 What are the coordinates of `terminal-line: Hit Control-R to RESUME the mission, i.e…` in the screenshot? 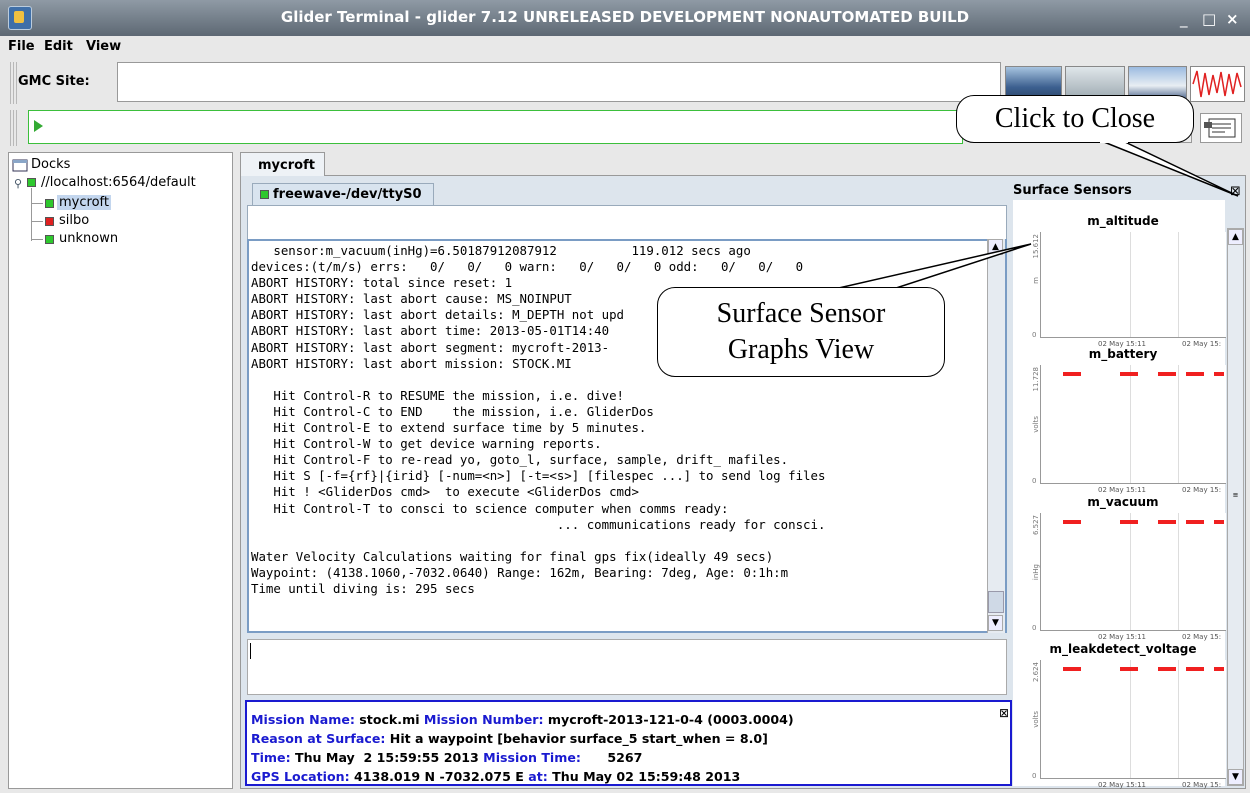 It's located at (437, 395).